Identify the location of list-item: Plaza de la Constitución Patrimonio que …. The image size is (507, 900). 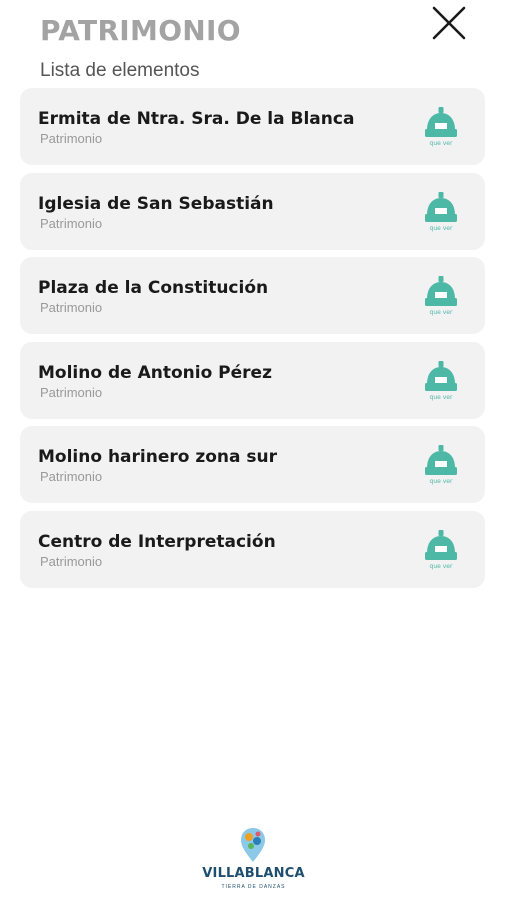
(252, 295).